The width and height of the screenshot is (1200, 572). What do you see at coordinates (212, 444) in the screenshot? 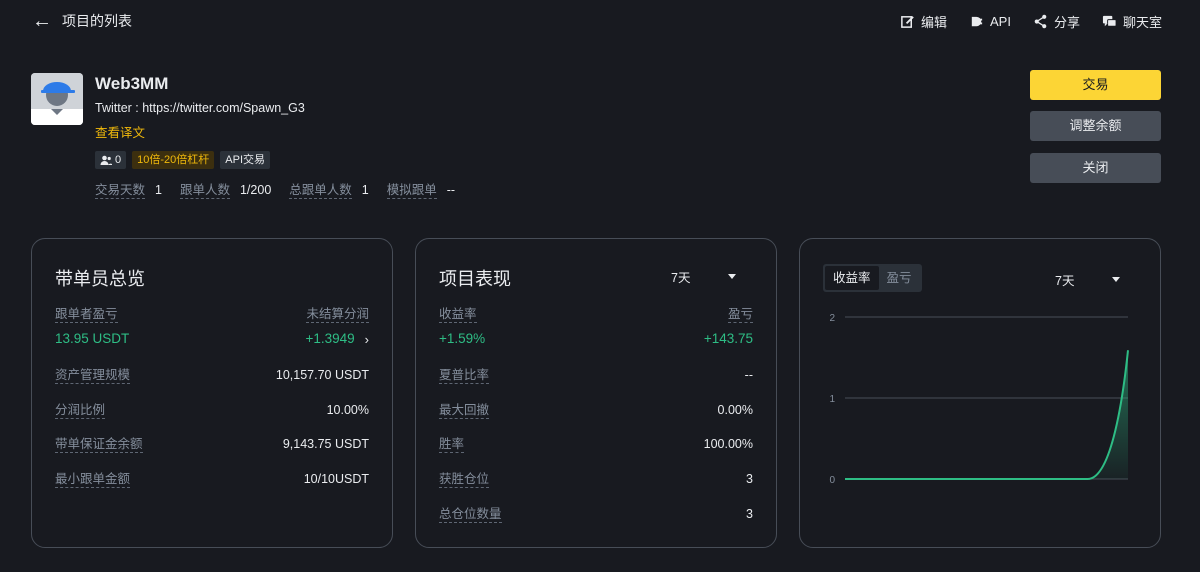
I see `overview-row: 带单保证金余额 9,143.75 USDT` at bounding box center [212, 444].